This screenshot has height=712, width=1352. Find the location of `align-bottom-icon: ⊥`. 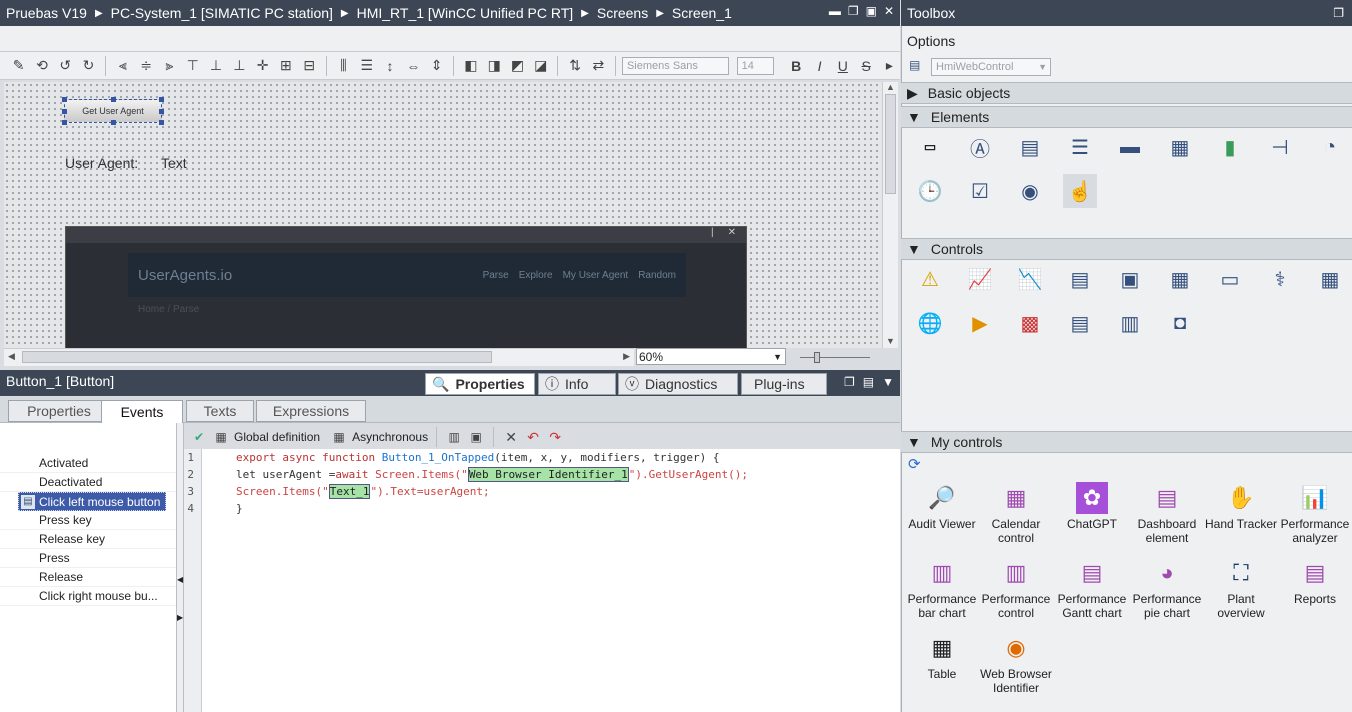

align-bottom-icon: ⊥ is located at coordinates (239, 66).